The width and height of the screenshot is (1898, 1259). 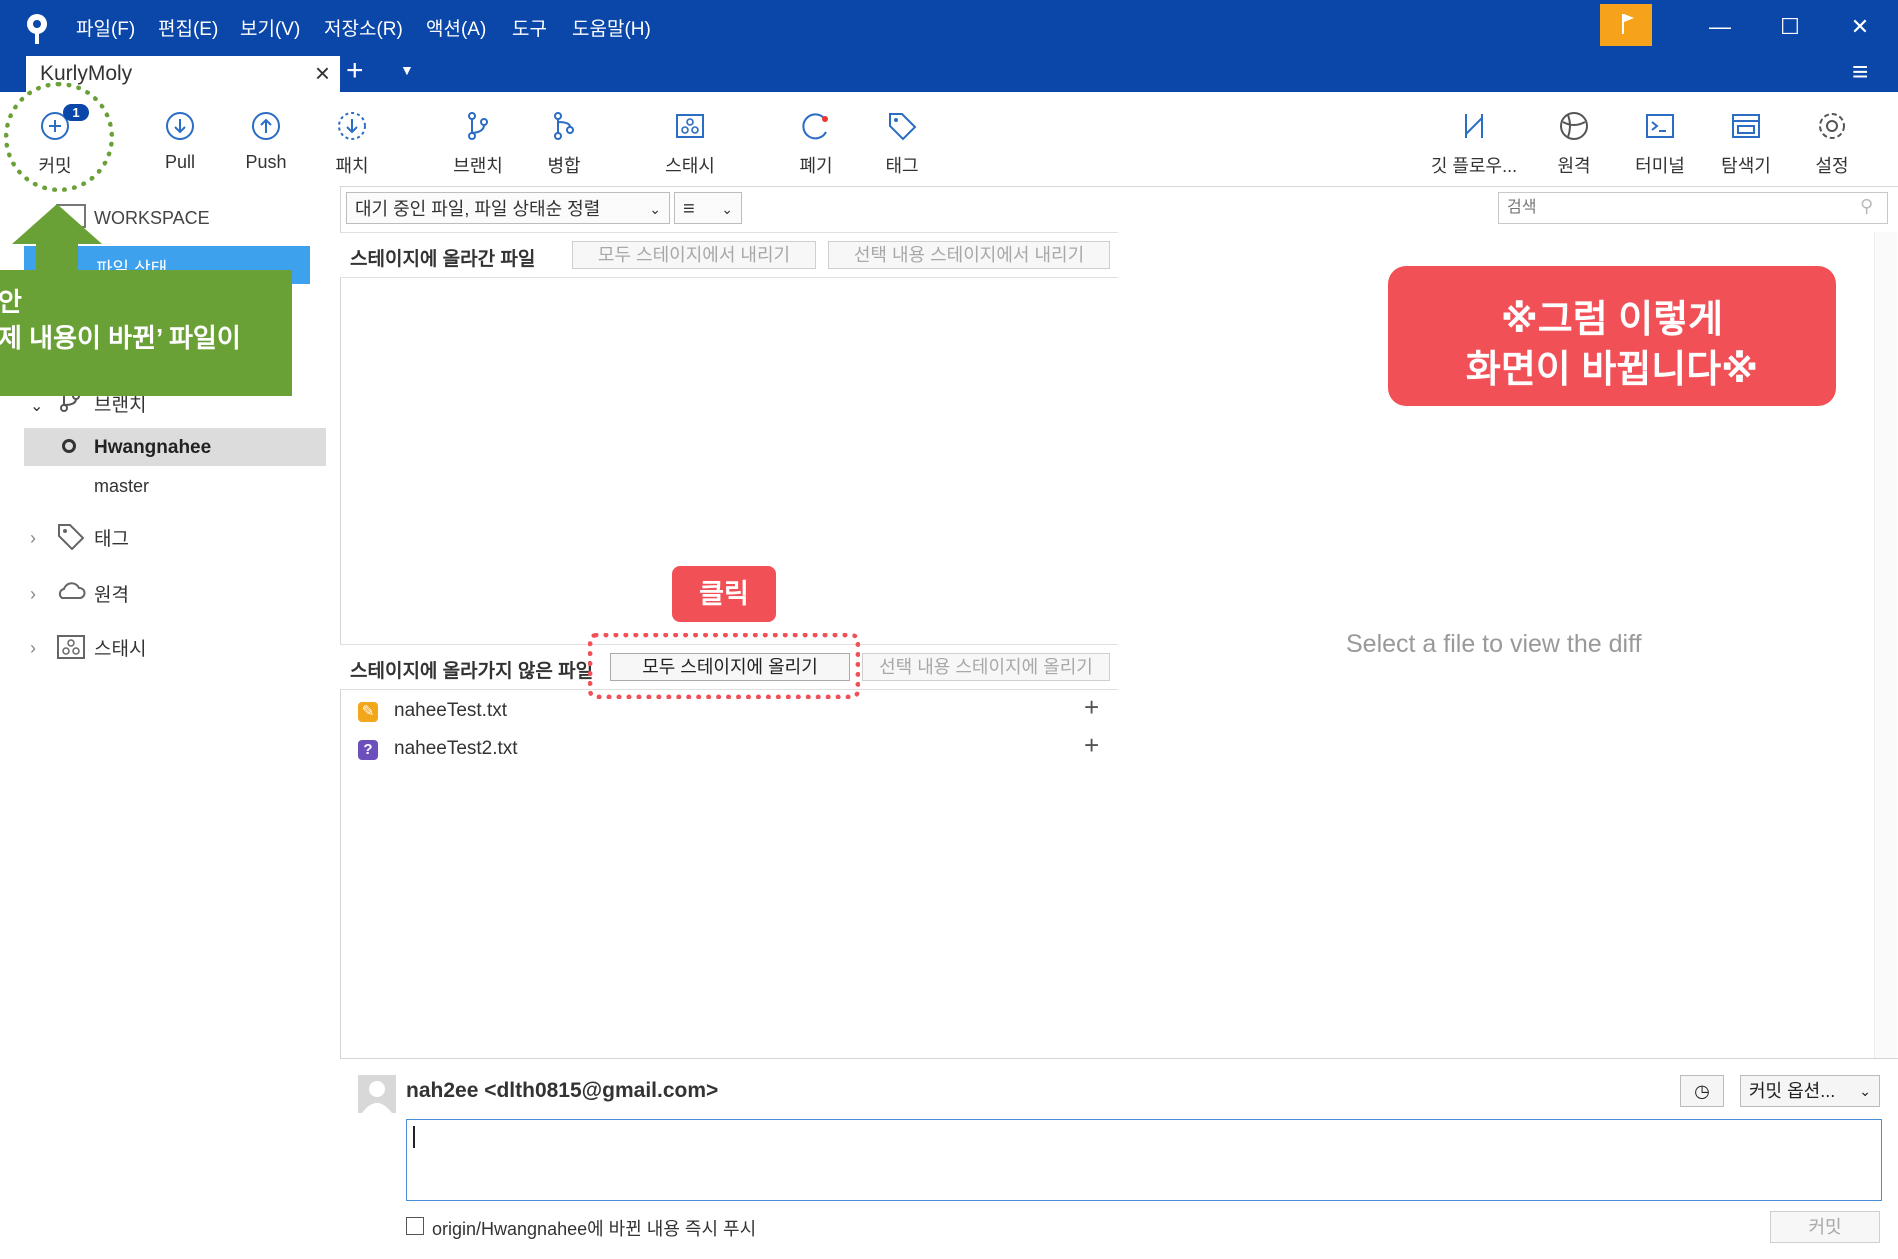 I want to click on branch-icon, so click(x=478, y=126).